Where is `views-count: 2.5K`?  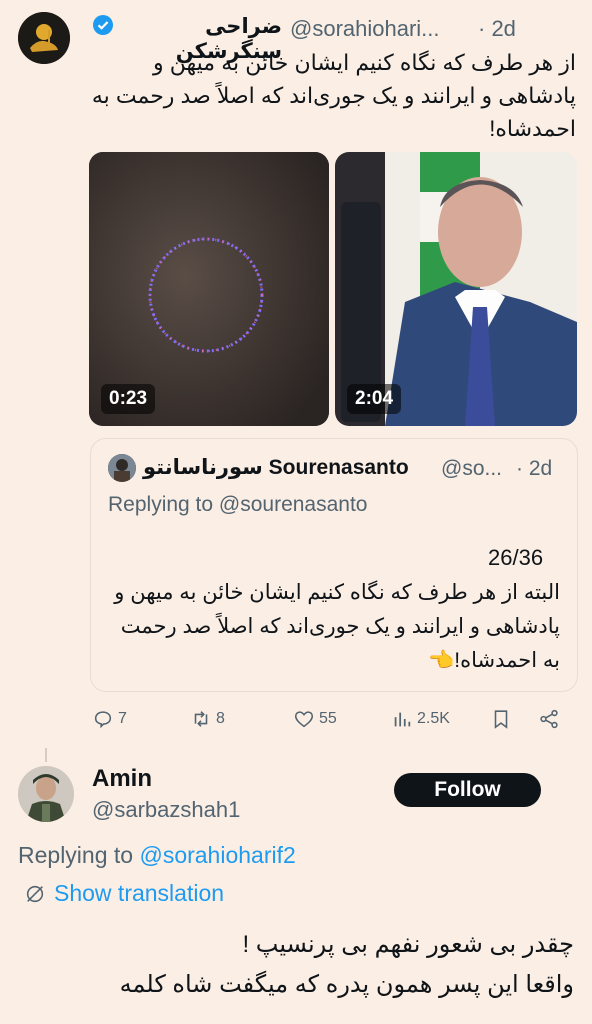
views-count: 2.5K is located at coordinates (433, 718).